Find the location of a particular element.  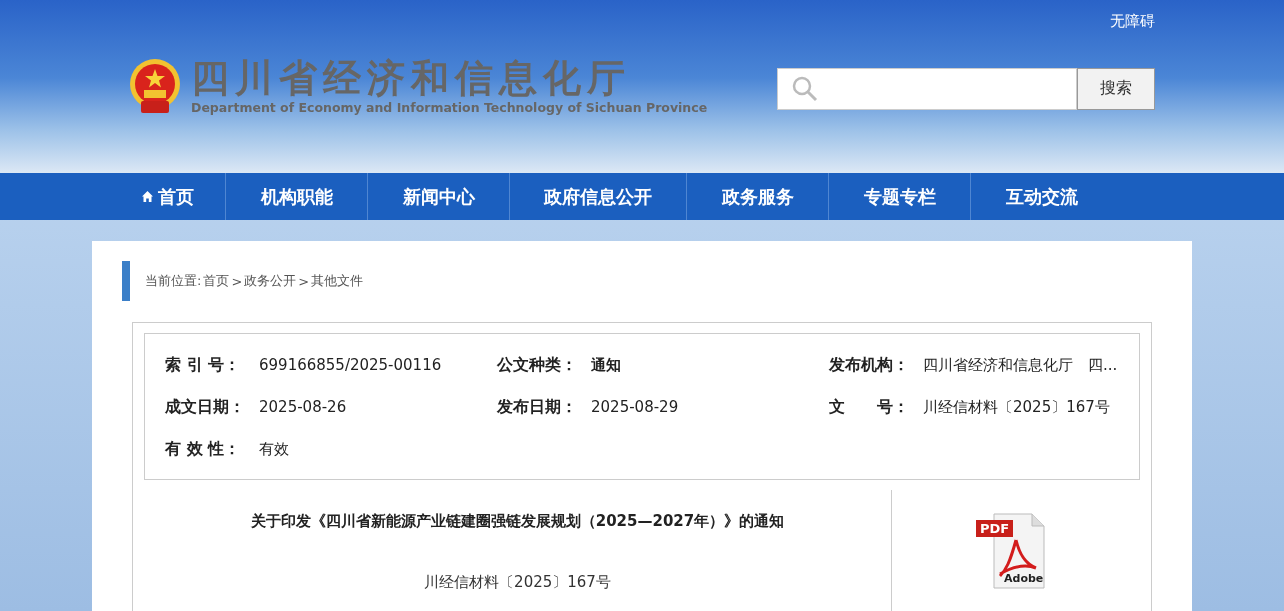

field-label: 发布机构： is located at coordinates (869, 365).